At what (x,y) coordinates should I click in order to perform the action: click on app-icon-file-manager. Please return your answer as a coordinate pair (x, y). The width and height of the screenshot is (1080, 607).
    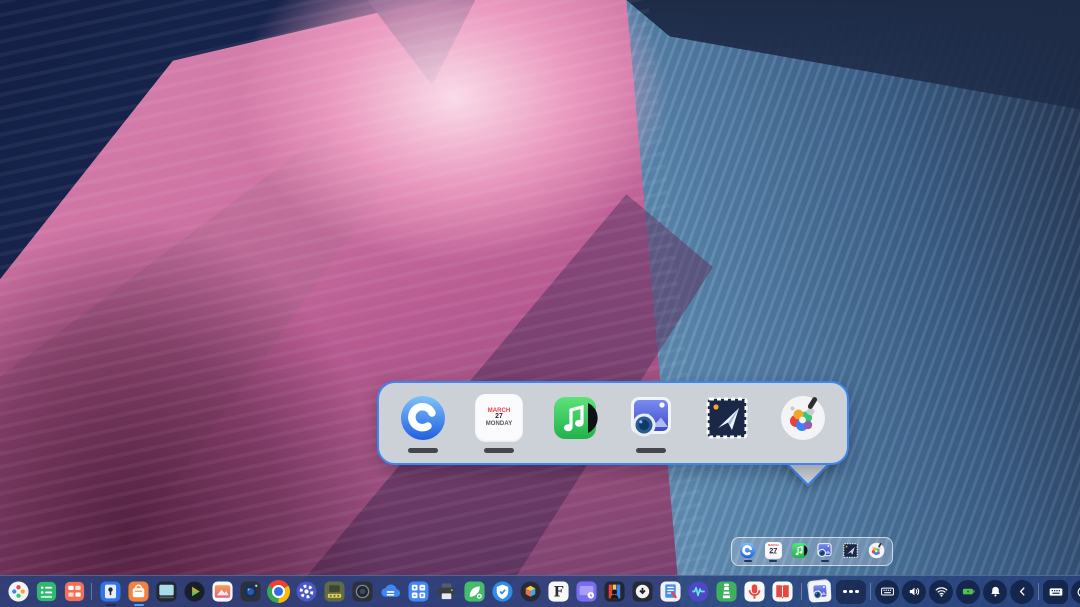
    Looking at the image, I should click on (110, 592).